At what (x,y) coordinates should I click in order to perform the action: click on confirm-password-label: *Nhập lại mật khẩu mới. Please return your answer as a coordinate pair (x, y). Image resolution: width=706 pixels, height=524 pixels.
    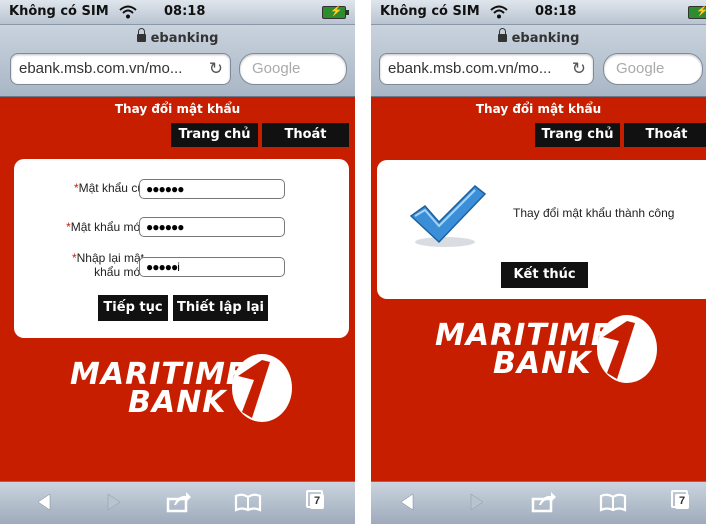
    Looking at the image, I should click on (107, 265).